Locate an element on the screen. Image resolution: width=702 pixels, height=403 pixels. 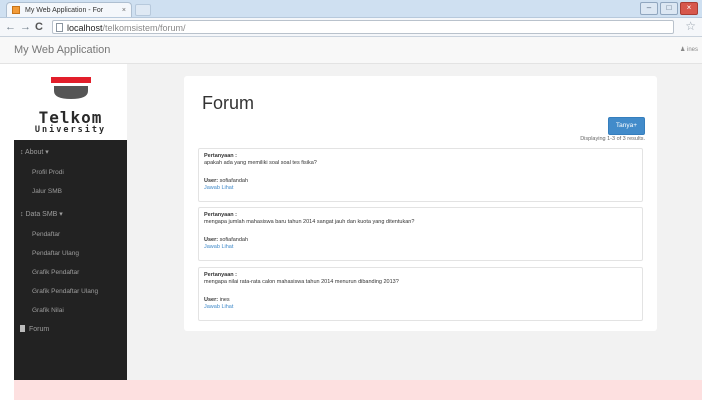
nav-group-forum: Forum is located at coordinates (70, 330).